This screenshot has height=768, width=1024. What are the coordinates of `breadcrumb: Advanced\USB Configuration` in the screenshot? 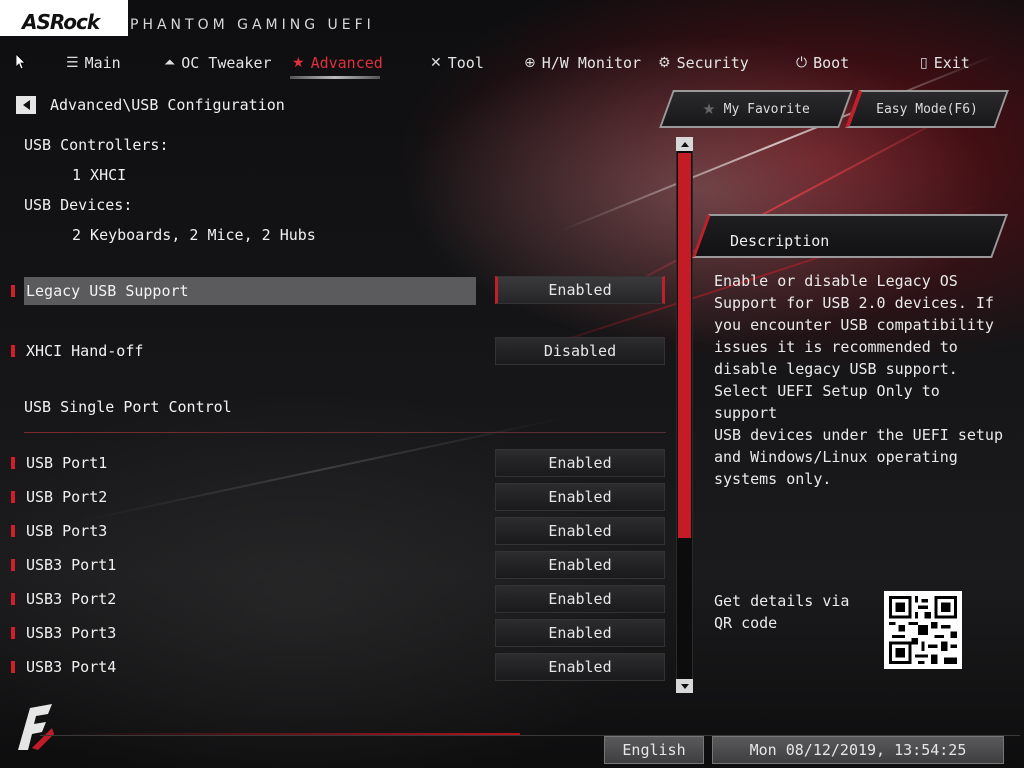 It's located at (150, 105).